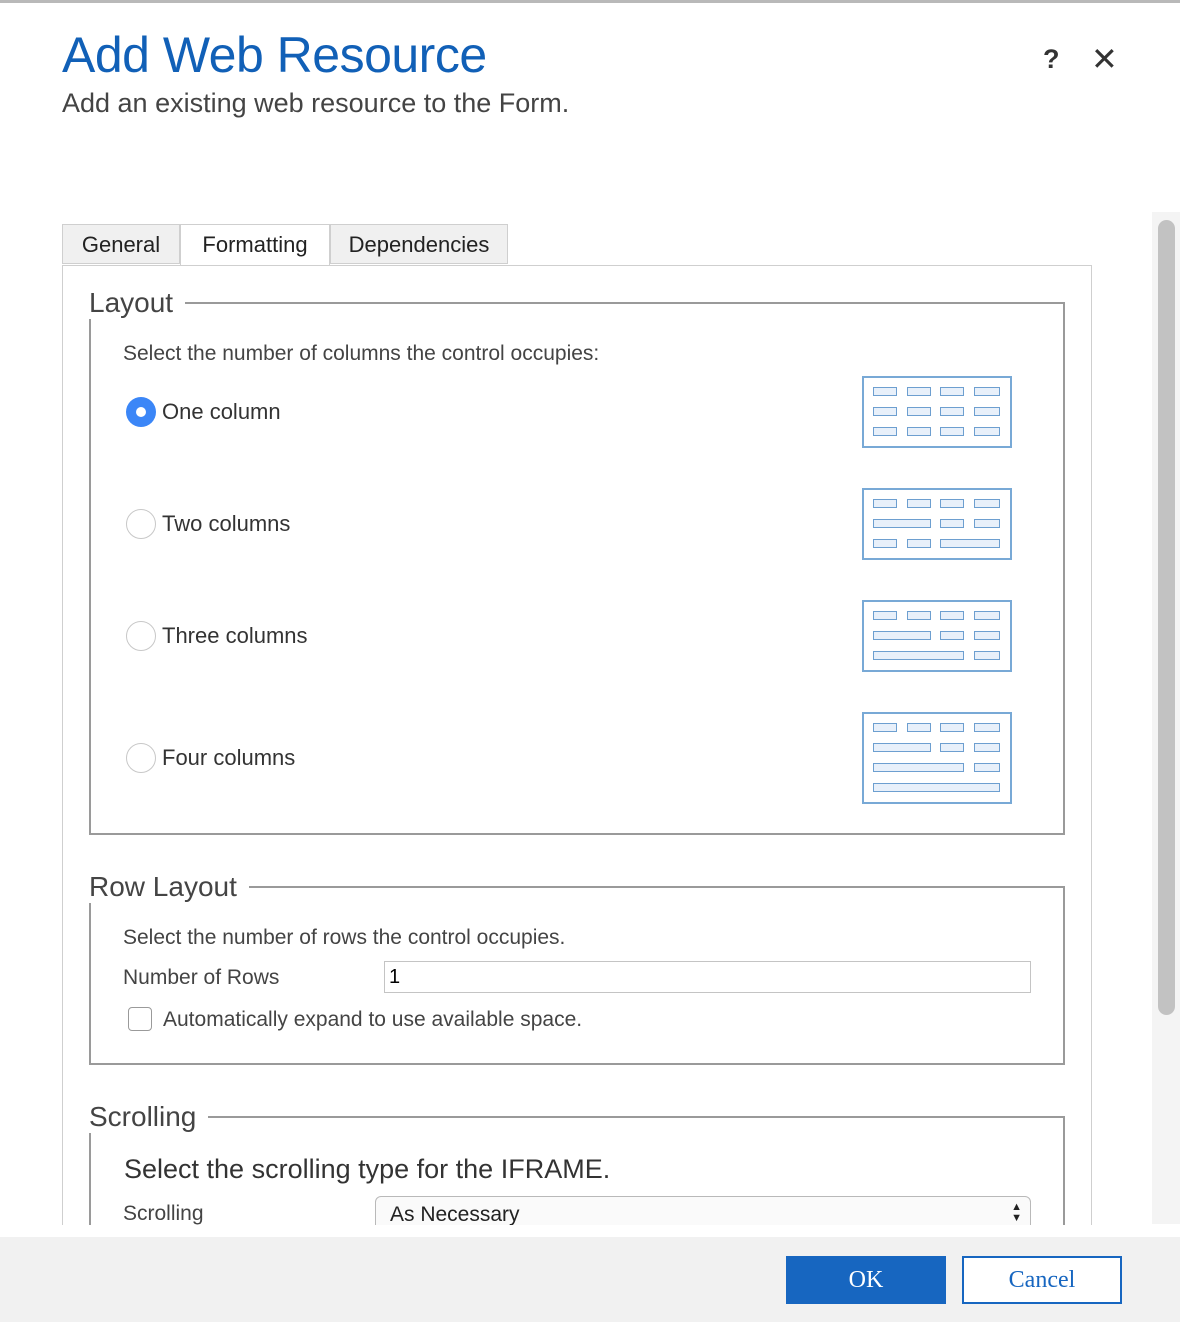 The height and width of the screenshot is (1322, 1180). I want to click on number-of-rows-label: Number of Rows, so click(201, 977).